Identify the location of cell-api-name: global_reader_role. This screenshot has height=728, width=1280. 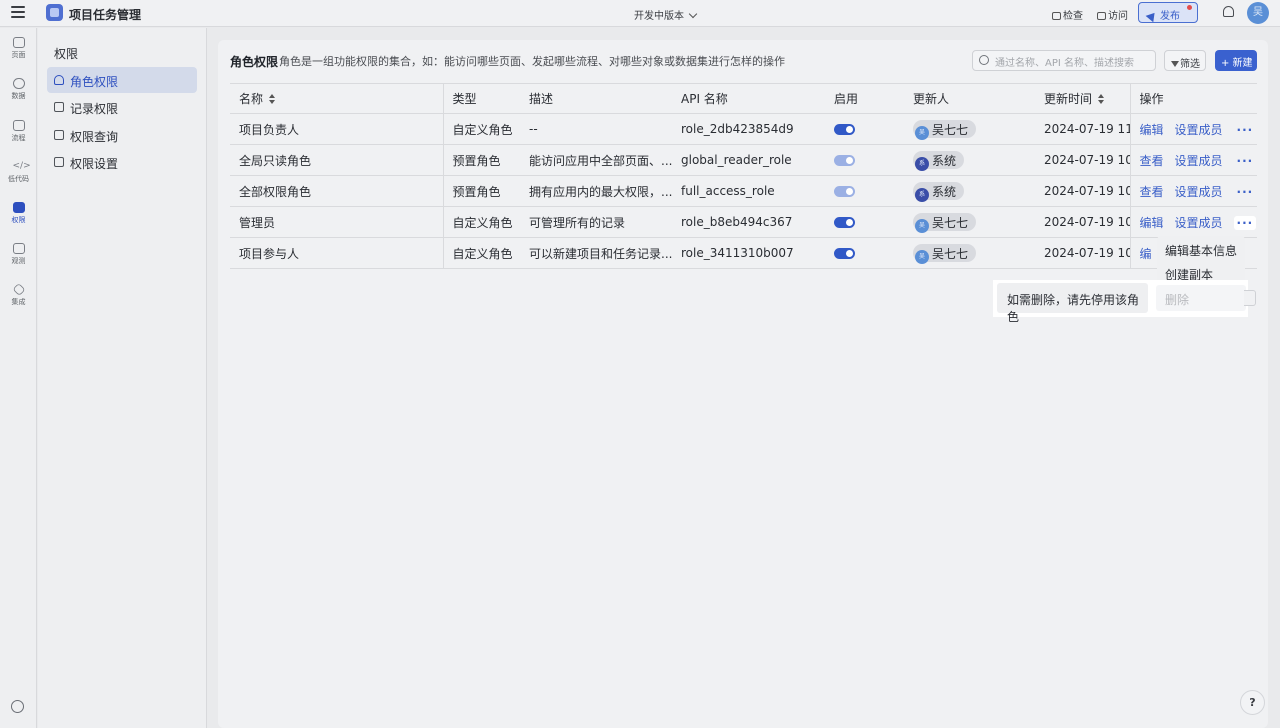
(748, 160).